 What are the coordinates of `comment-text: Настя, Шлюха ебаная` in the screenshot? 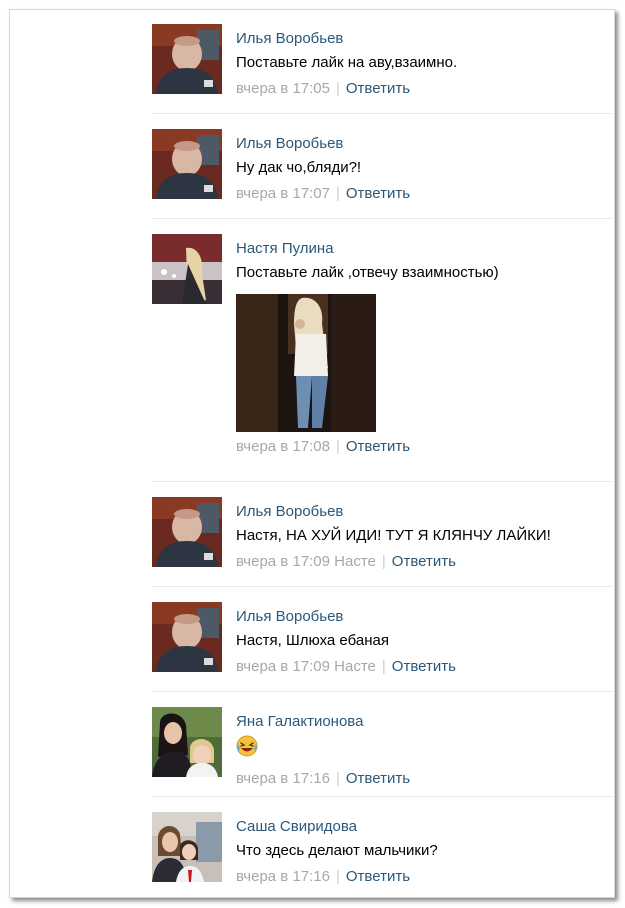 It's located at (312, 640).